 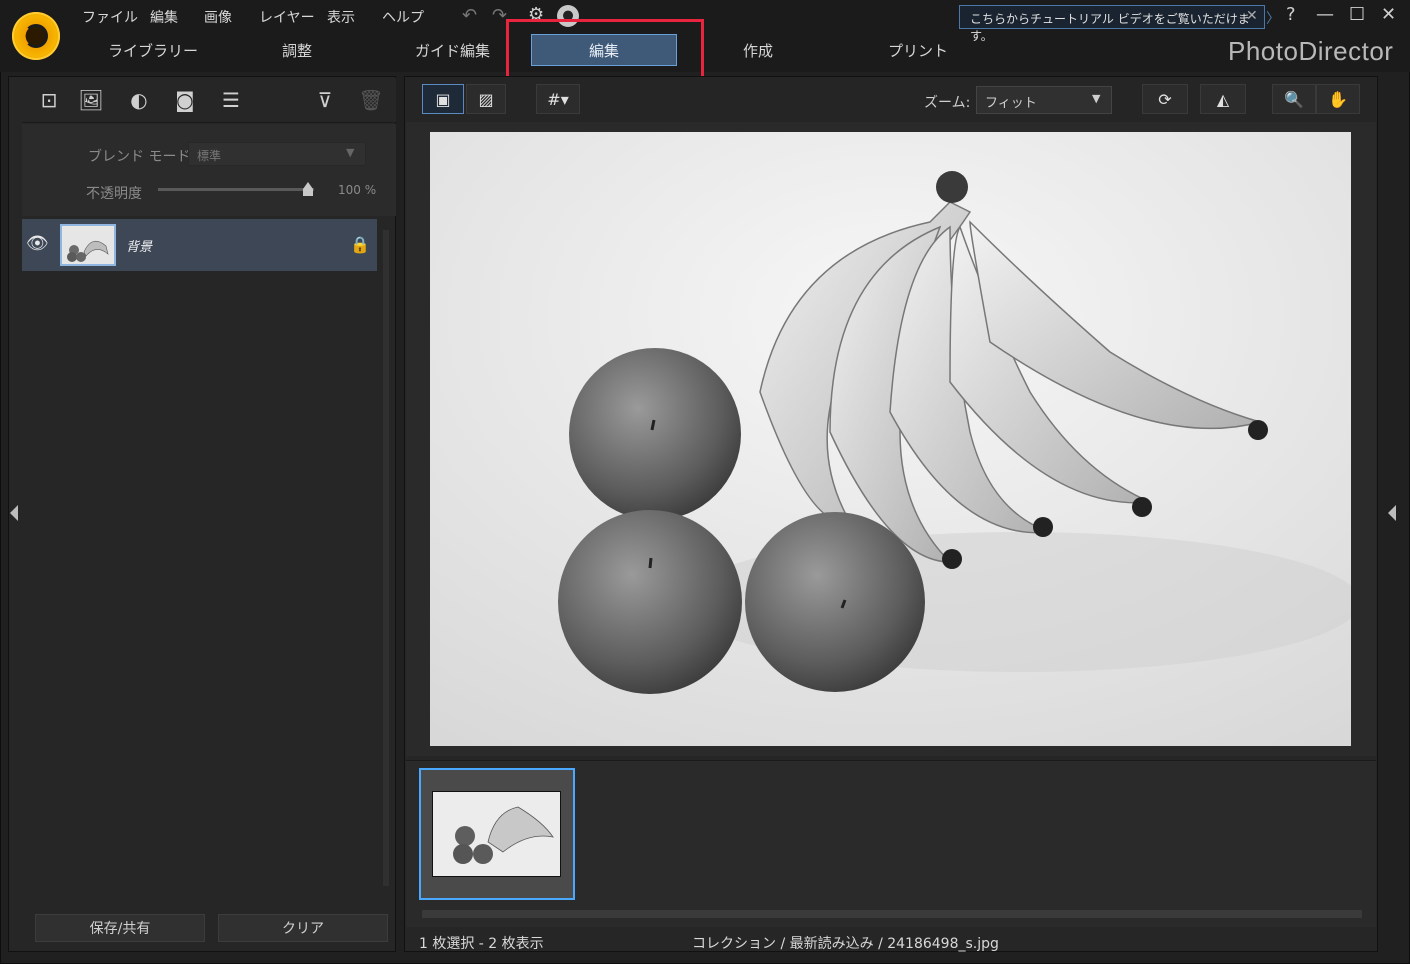 What do you see at coordinates (139, 247) in the screenshot?
I see `layer-name: 背景` at bounding box center [139, 247].